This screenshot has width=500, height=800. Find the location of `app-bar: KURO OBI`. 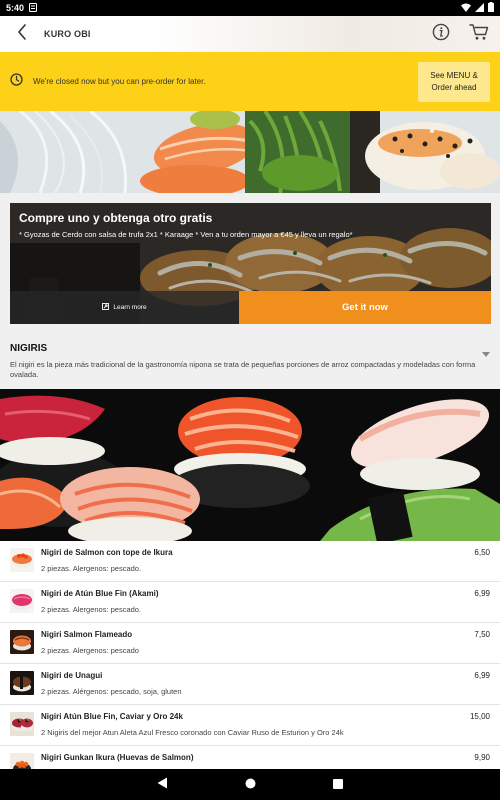

app-bar: KURO OBI is located at coordinates (250, 34).